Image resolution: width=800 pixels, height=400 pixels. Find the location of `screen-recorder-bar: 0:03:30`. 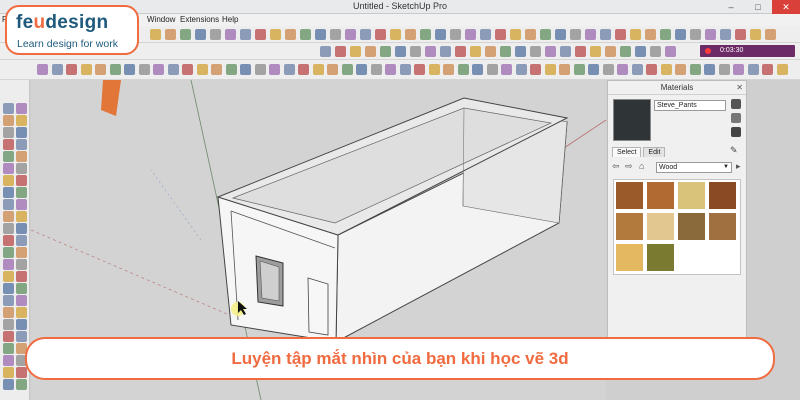

screen-recorder-bar: 0:03:30 is located at coordinates (747, 51).